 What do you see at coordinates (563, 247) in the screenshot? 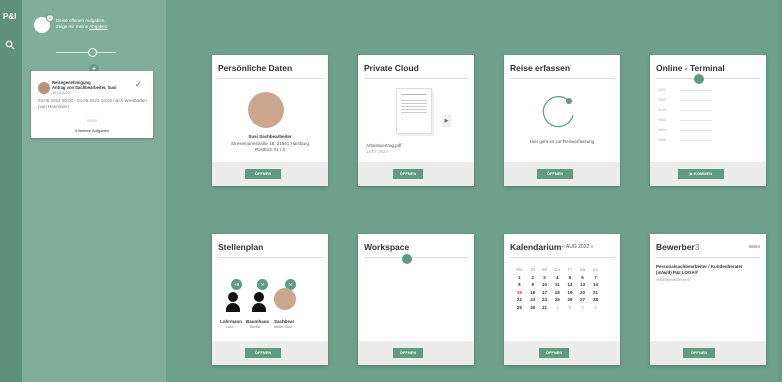
I see `prev-month-icon: «` at bounding box center [563, 247].